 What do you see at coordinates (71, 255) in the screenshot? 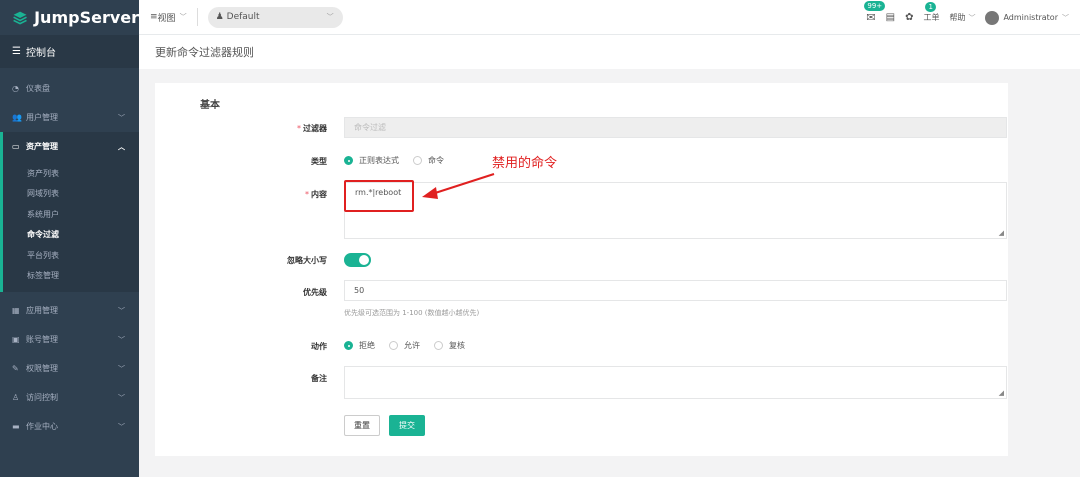
I see `sidebar-subitem-platform-list: 平台列表` at bounding box center [71, 255].